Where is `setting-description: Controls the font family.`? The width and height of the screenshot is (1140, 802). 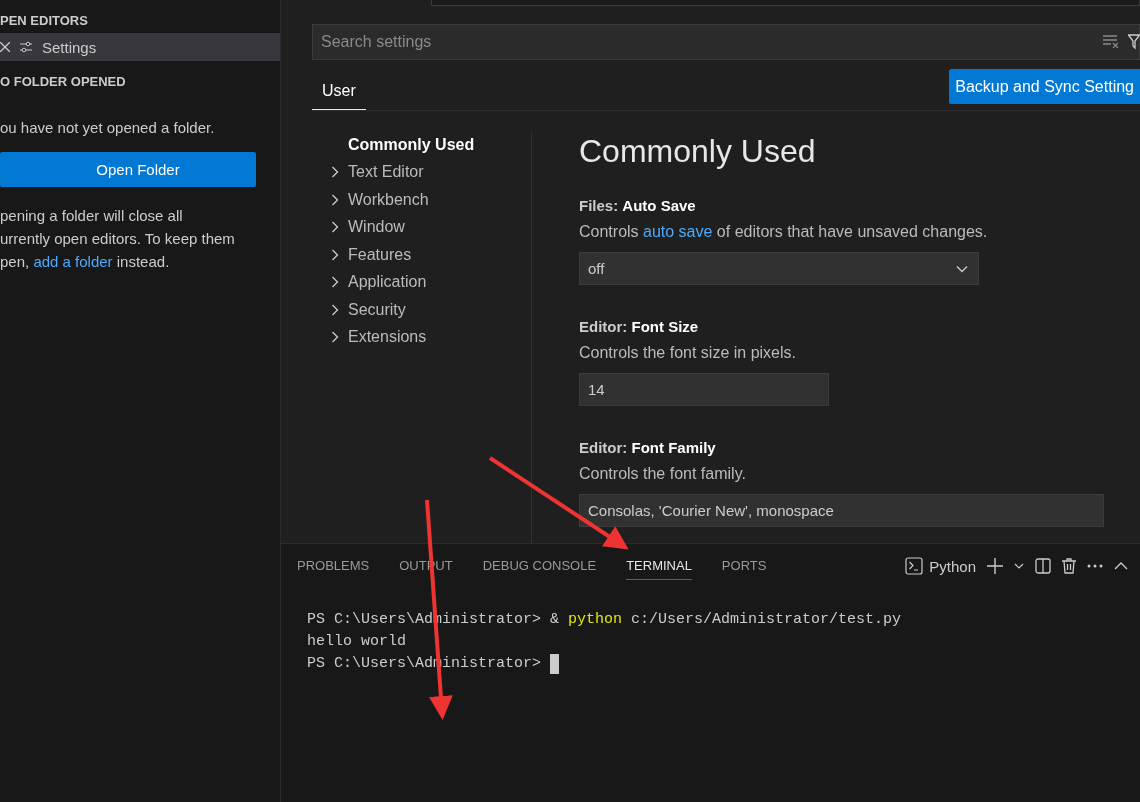
setting-description: Controls the font family. is located at coordinates (663, 474).